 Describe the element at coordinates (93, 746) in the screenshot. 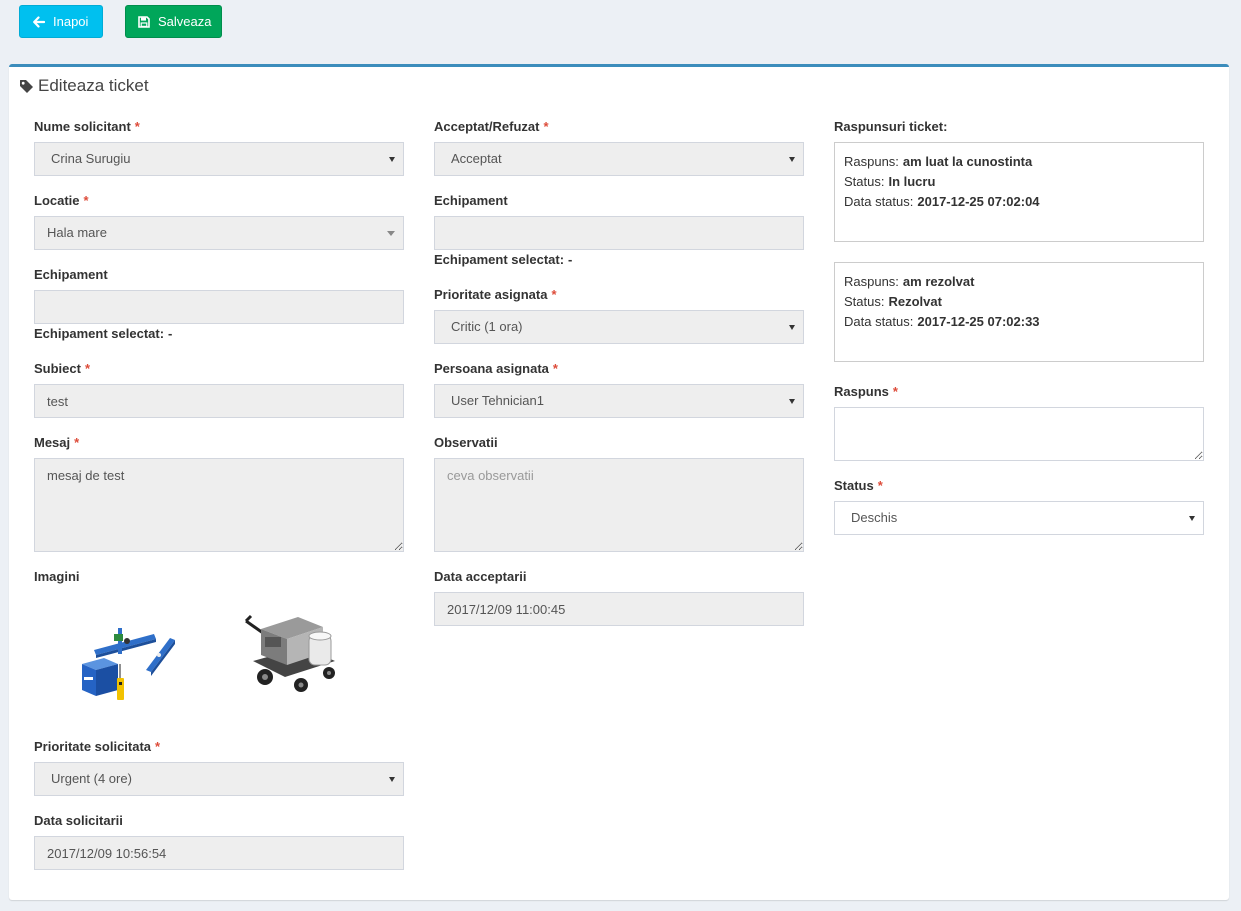

I see `label-text: Prioritate solicitata` at that location.